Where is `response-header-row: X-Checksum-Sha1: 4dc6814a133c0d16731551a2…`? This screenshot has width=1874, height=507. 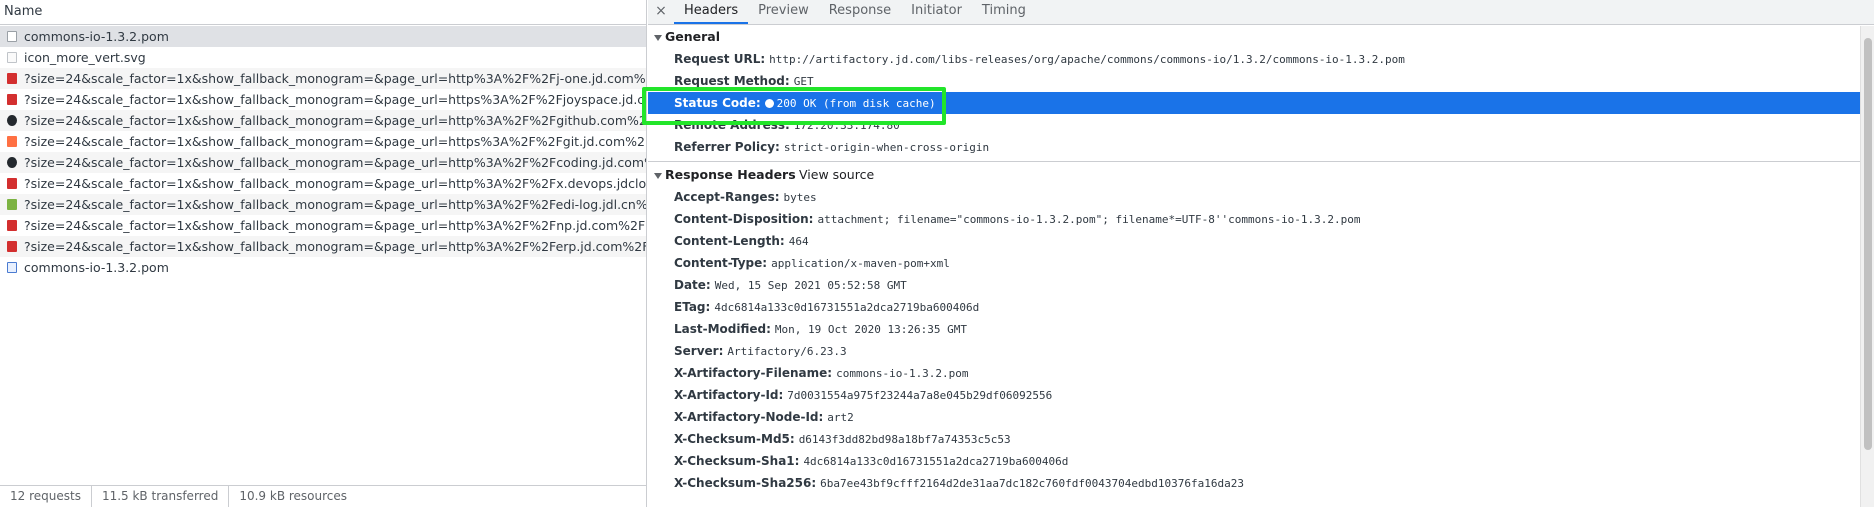 response-header-row: X-Checksum-Sha1: 4dc6814a133c0d16731551a2… is located at coordinates (1254, 461).